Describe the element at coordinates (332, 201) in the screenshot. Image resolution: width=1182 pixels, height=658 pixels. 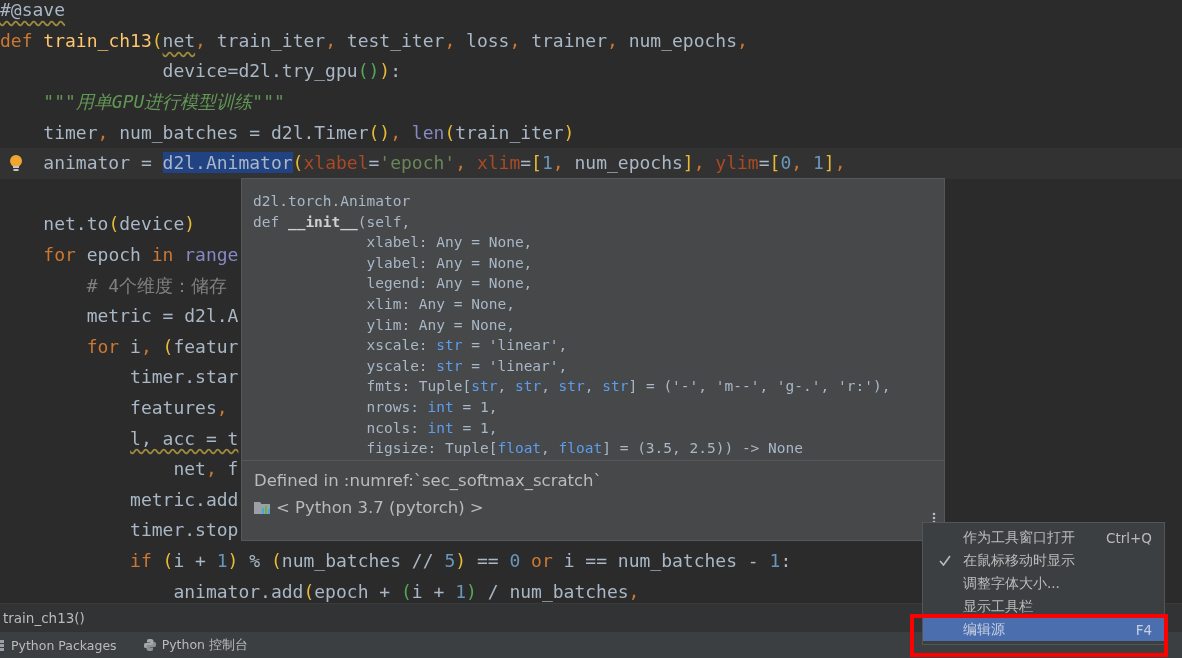
I see `signature-line: d2l.torch.Animator` at that location.